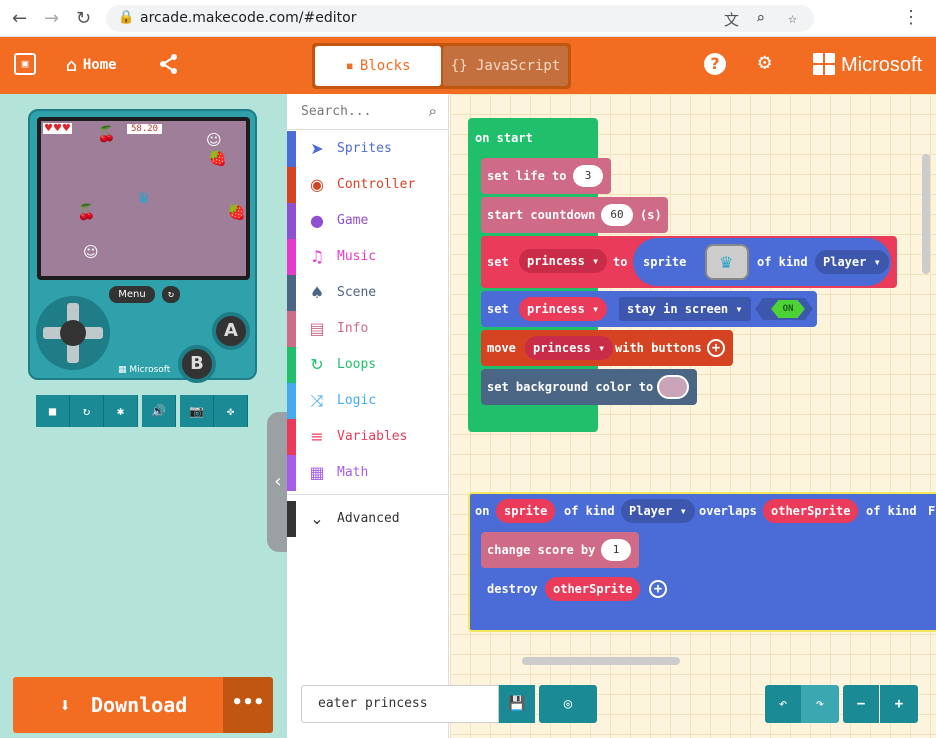  What do you see at coordinates (73, 333) in the screenshot?
I see `dpad` at bounding box center [73, 333].